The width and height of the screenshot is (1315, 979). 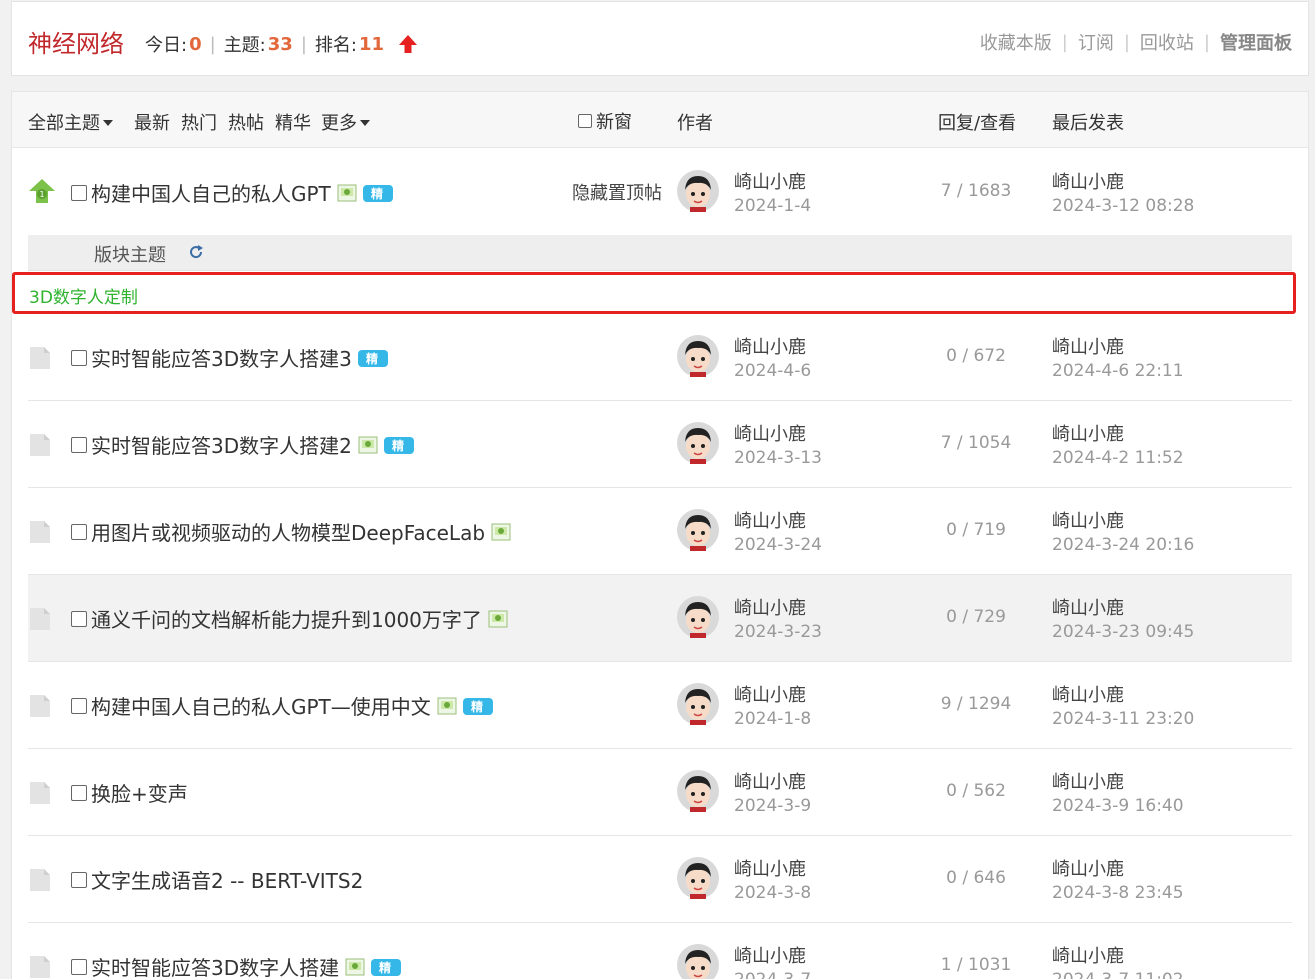 What do you see at coordinates (335, 45) in the screenshot?
I see `rank-label: 排名:` at bounding box center [335, 45].